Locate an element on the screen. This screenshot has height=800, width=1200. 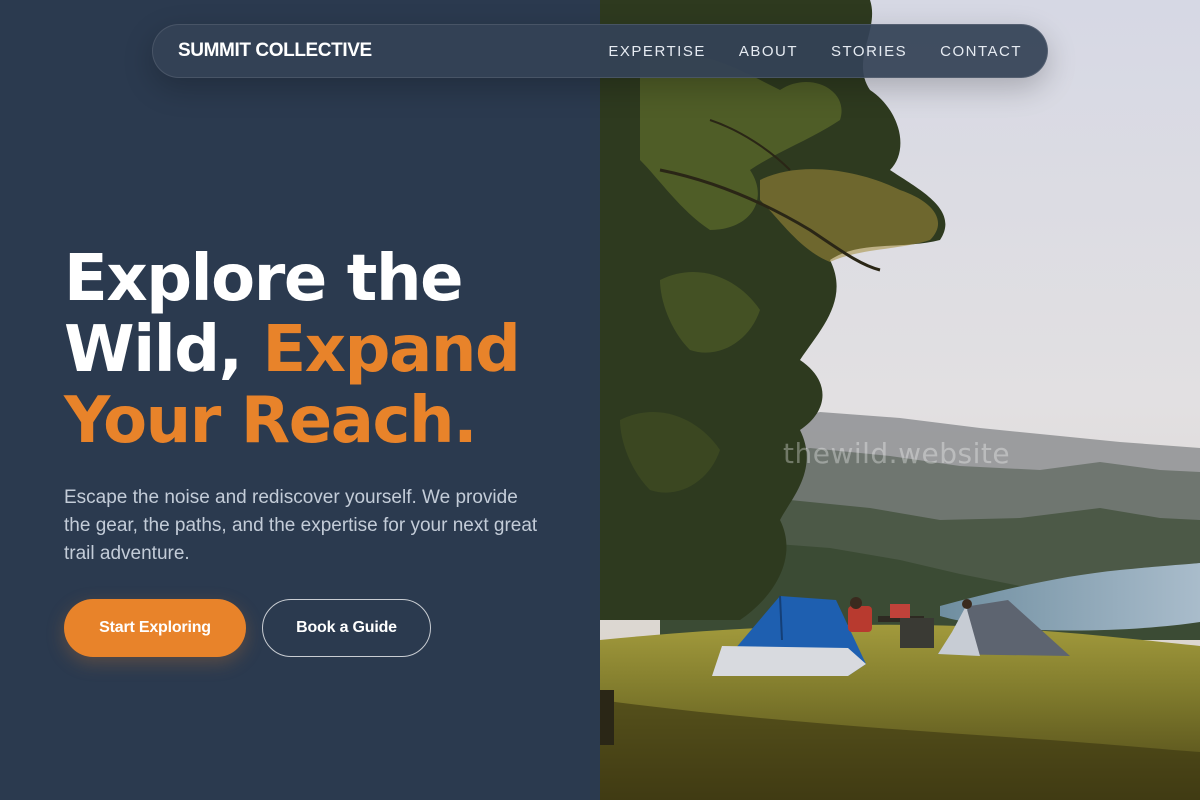
nav-link-about: ABOUT is located at coordinates (768, 51).